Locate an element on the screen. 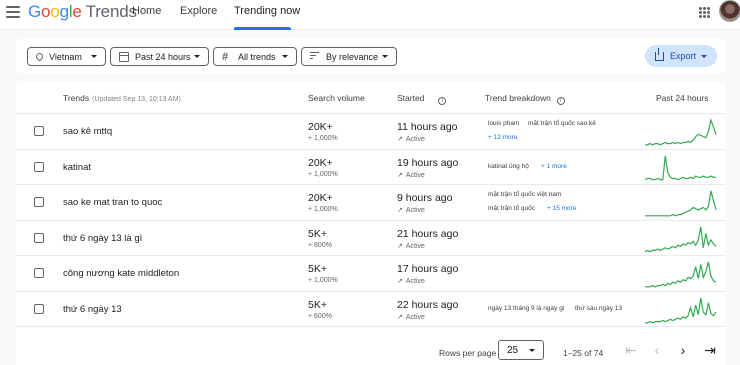 The height and width of the screenshot is (365, 740). account-avatar is located at coordinates (729, 11).